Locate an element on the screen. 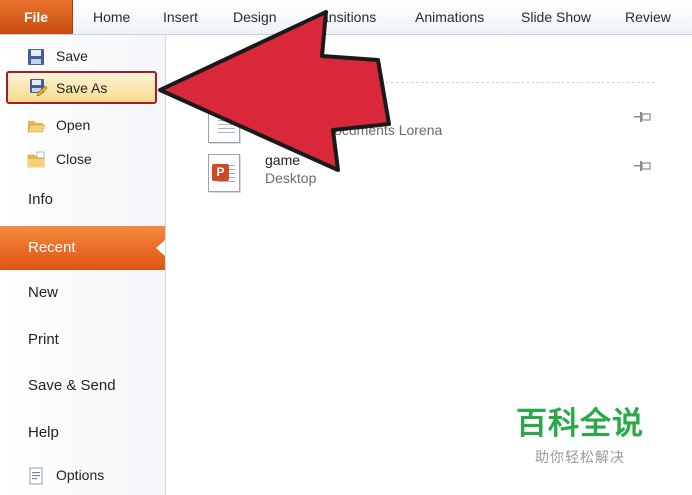  nav-help: Help is located at coordinates (82, 433).